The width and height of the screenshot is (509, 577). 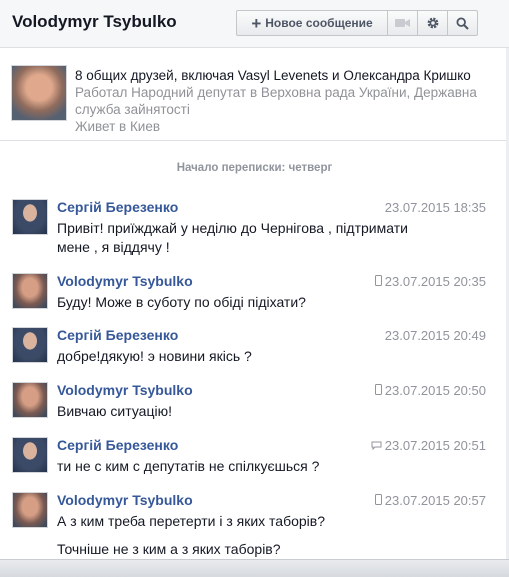 I want to click on message-time: 23.07.2015 18:35, so click(x=435, y=207).